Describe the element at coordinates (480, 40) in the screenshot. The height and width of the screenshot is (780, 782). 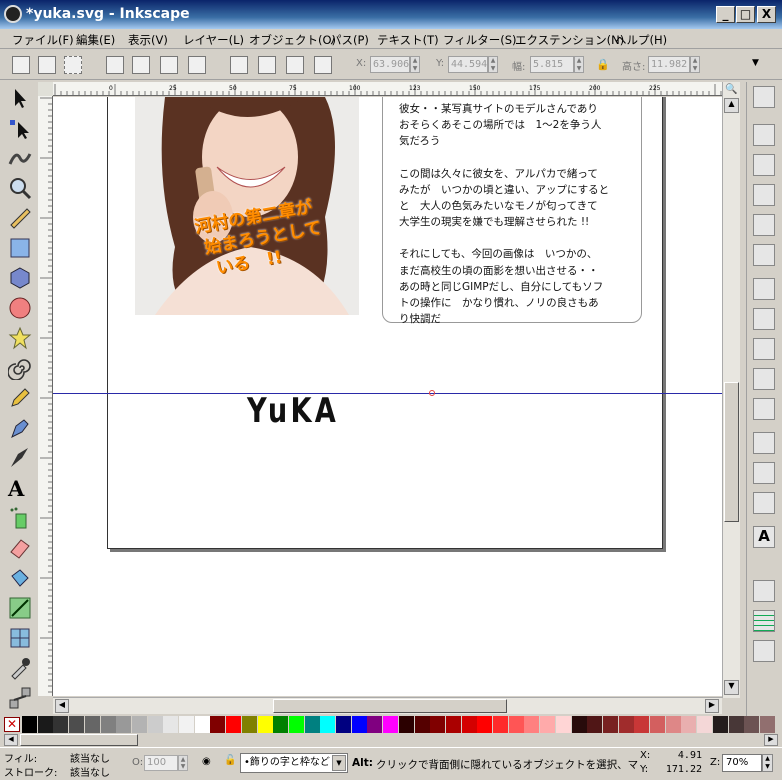
I see `menu-filters: フィルター(S)` at that location.